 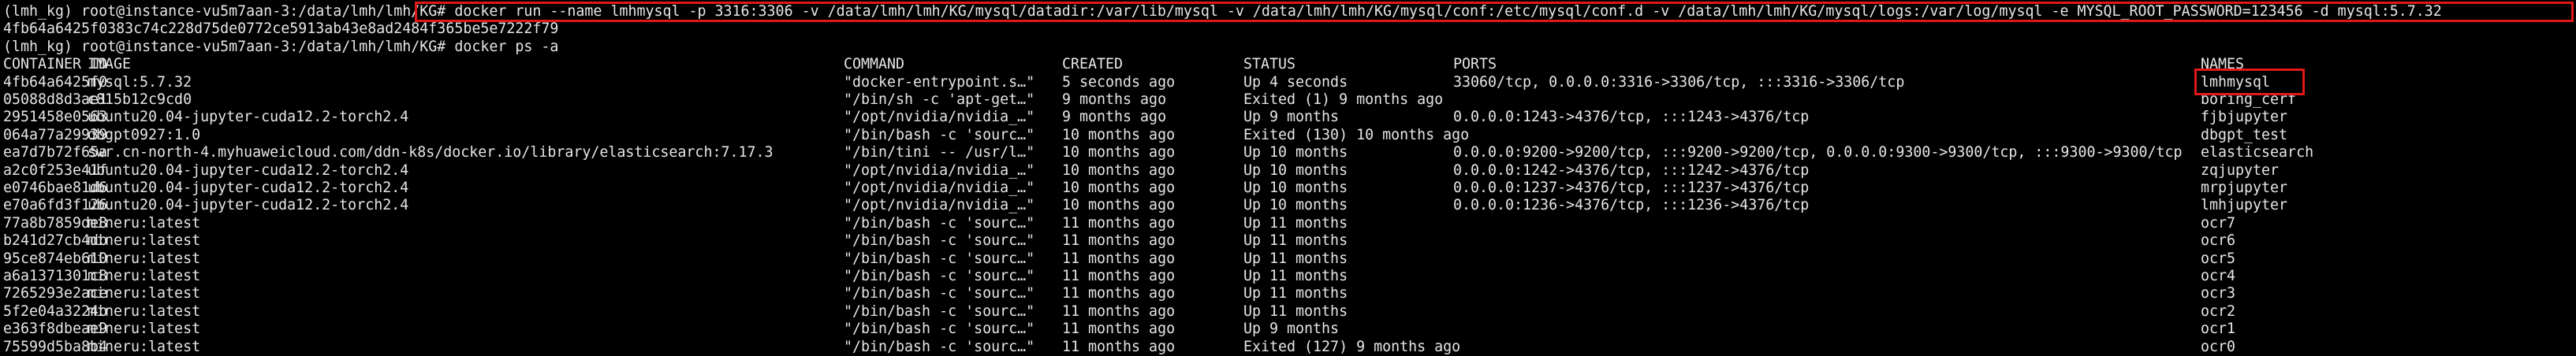 I want to click on cell-status: Exited (127) 9 months ago, so click(x=1352, y=346).